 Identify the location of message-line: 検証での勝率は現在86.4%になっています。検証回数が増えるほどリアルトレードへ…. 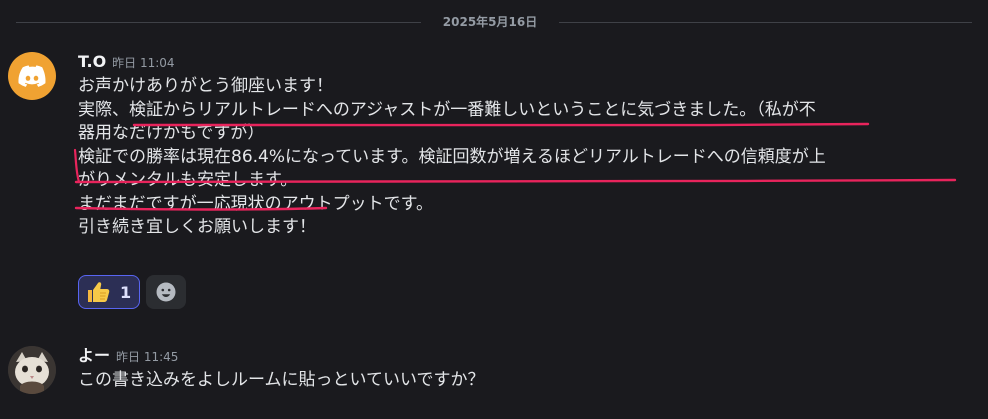
(452, 156).